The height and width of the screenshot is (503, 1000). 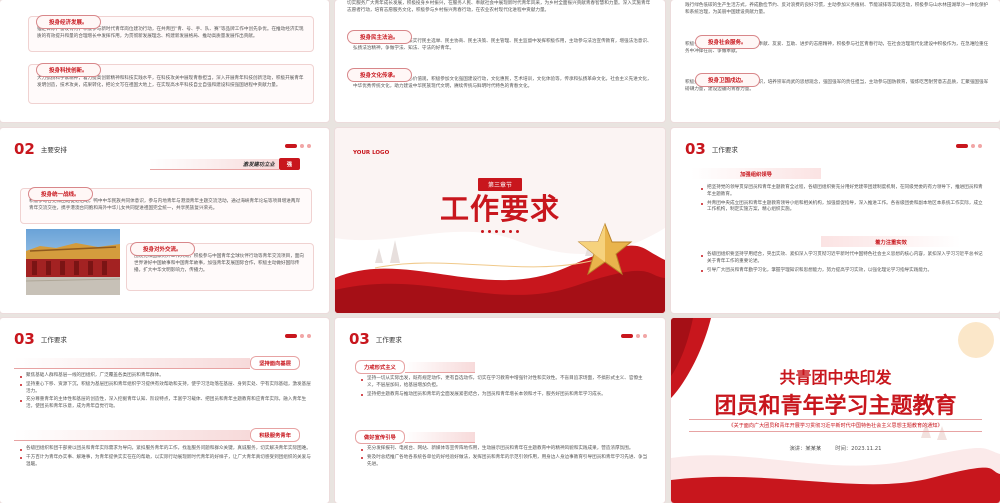 What do you see at coordinates (24, 149) in the screenshot?
I see `section-number: 02` at bounding box center [24, 149].